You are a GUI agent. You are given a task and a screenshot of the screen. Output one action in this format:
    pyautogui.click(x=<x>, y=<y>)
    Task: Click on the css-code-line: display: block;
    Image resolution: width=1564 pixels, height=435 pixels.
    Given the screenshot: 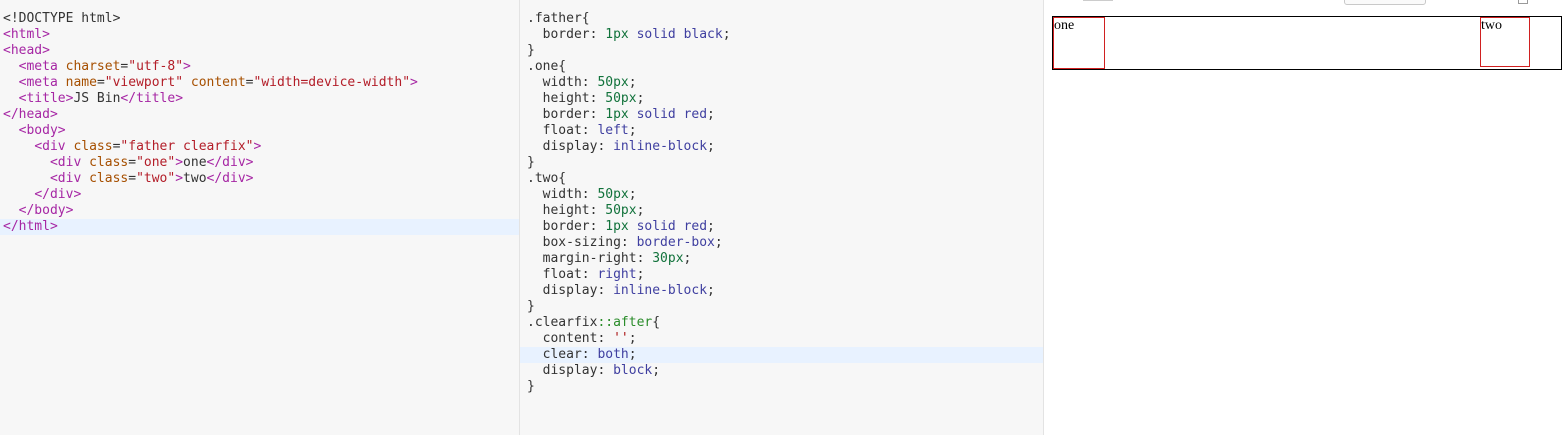 What is the action you would take?
    pyautogui.click(x=781, y=371)
    